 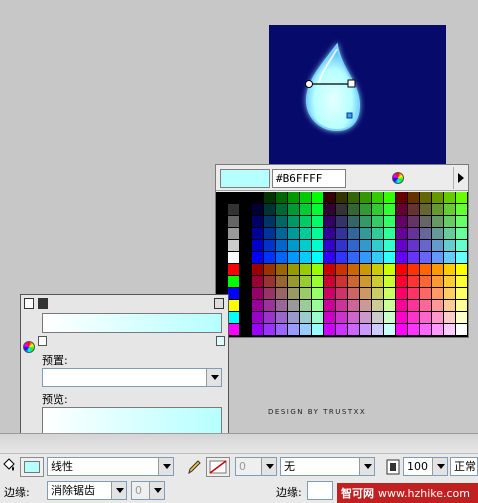 I want to click on stroke-color-button, so click(x=218, y=467).